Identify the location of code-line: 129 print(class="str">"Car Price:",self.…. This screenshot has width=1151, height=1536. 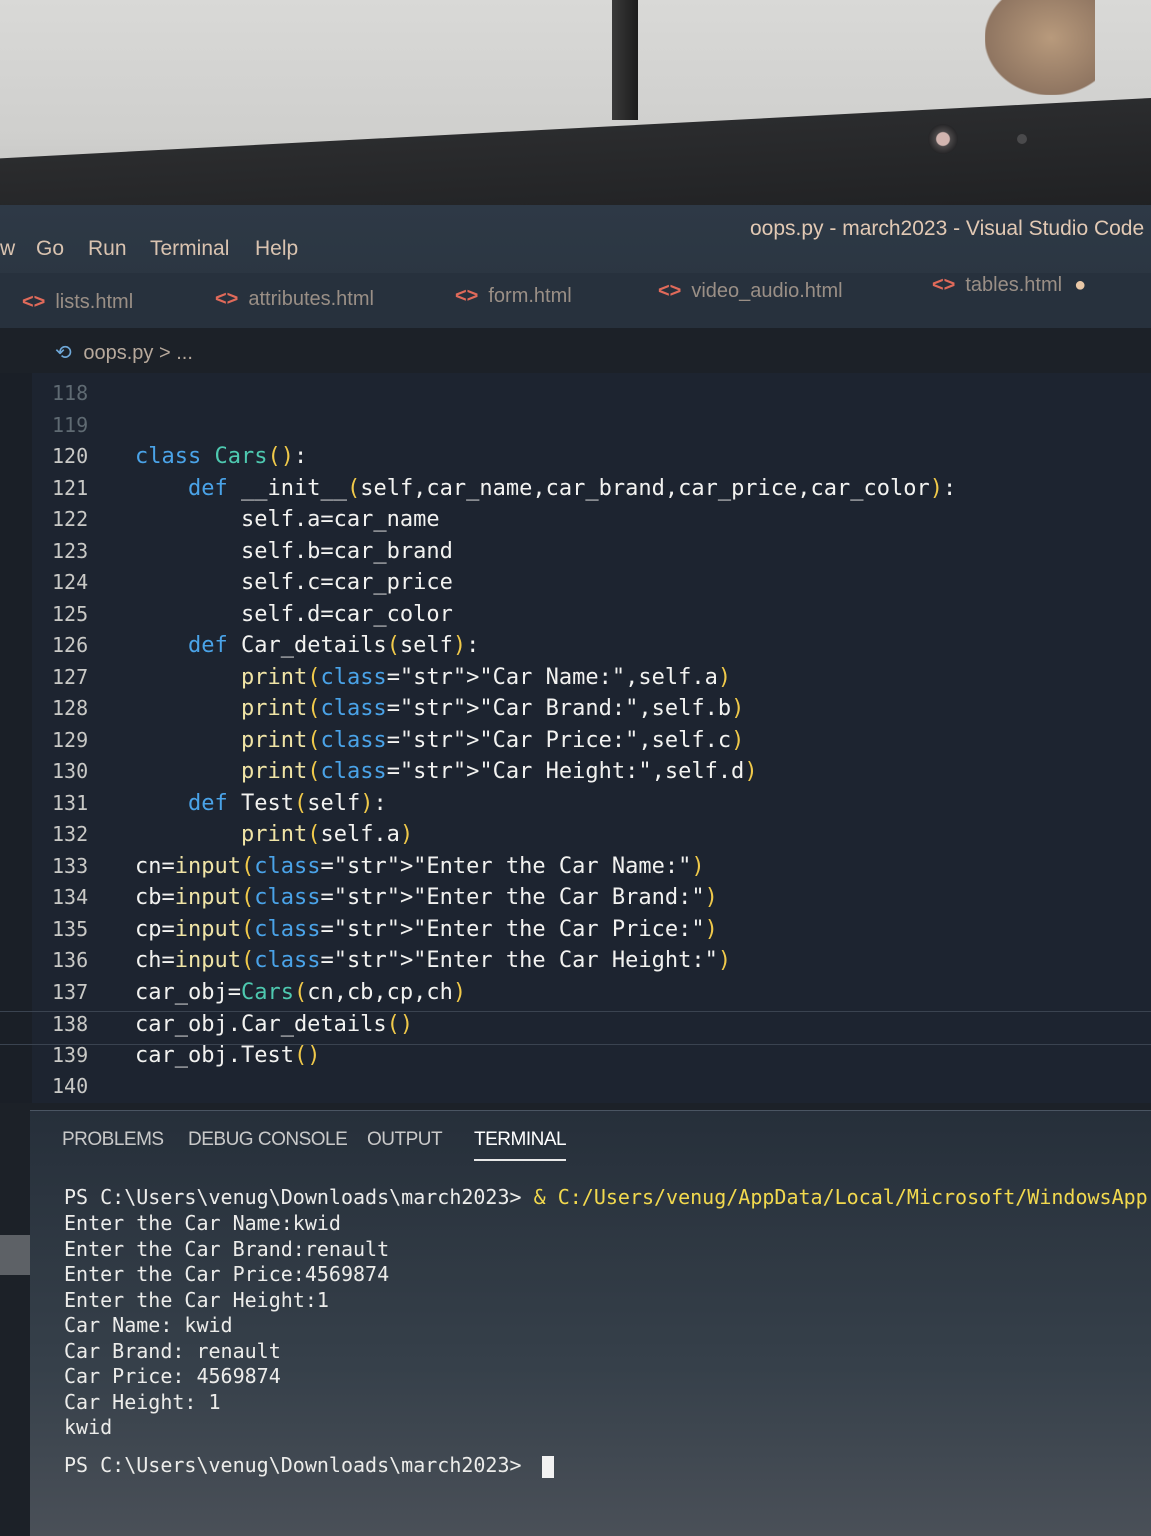
(575, 744).